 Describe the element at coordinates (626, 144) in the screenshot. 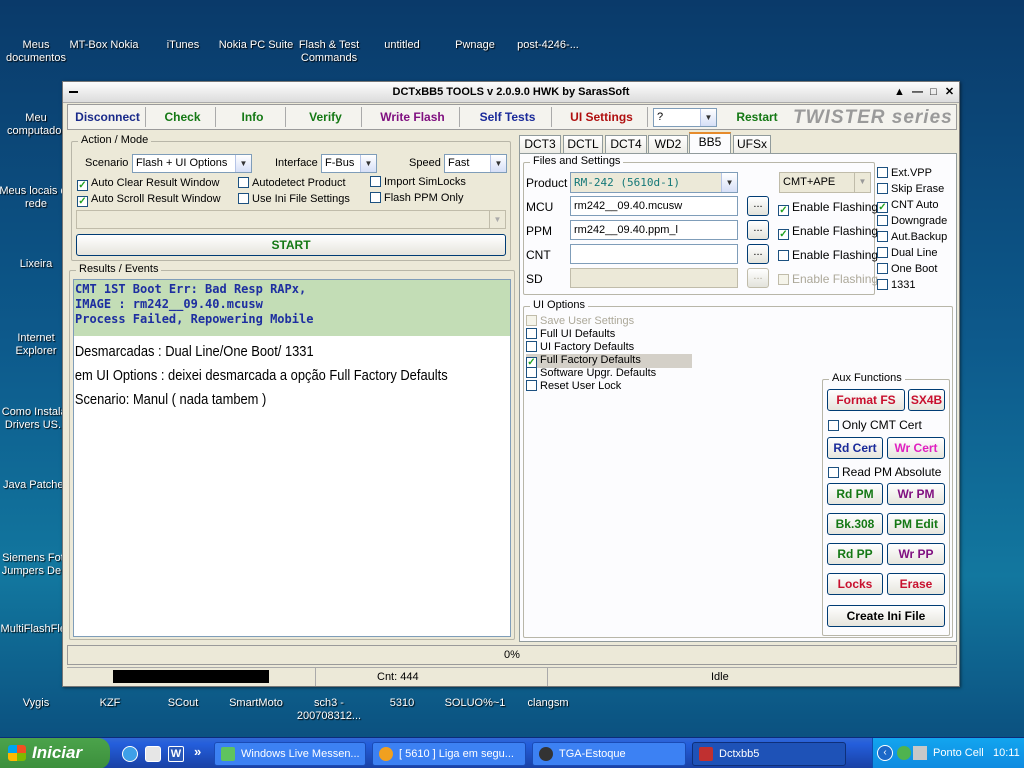

I see `tab-dct4: DCT4` at that location.